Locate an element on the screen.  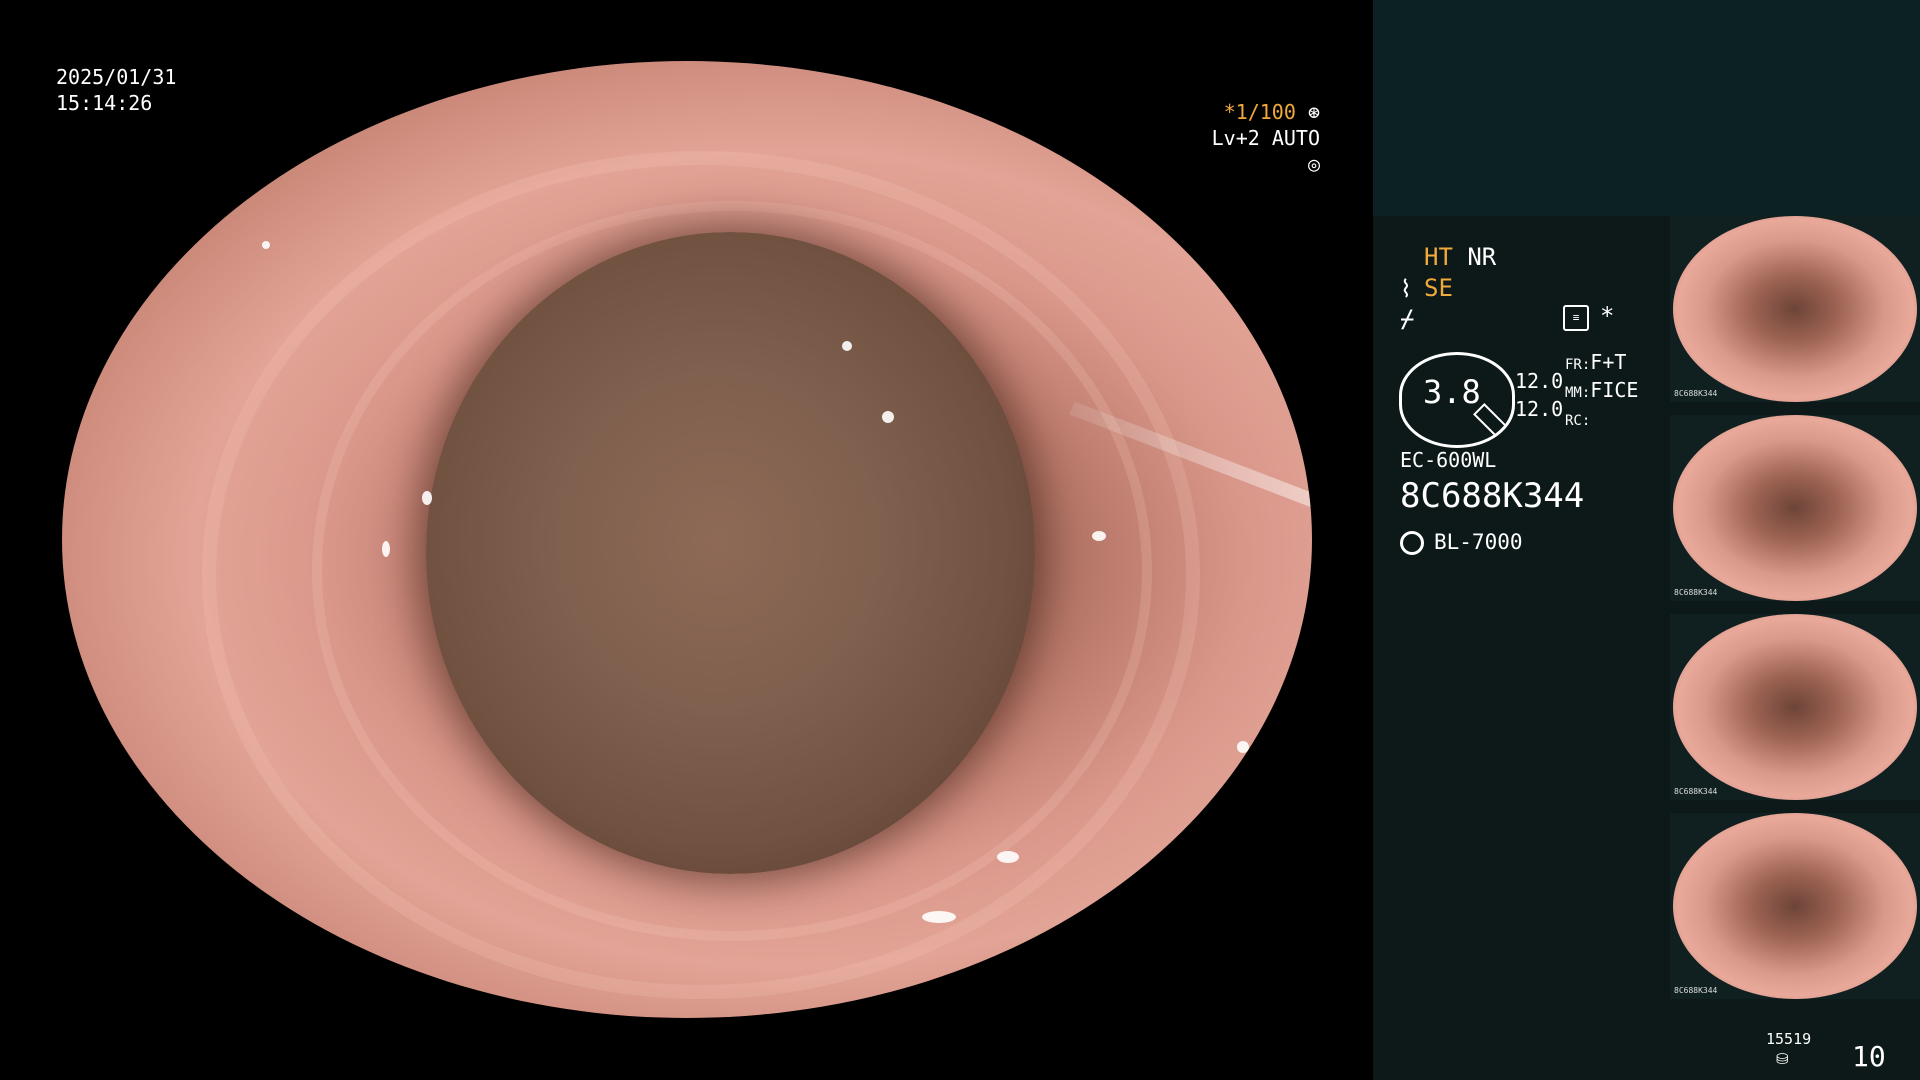
mm-label: MM: is located at coordinates (1578, 393).